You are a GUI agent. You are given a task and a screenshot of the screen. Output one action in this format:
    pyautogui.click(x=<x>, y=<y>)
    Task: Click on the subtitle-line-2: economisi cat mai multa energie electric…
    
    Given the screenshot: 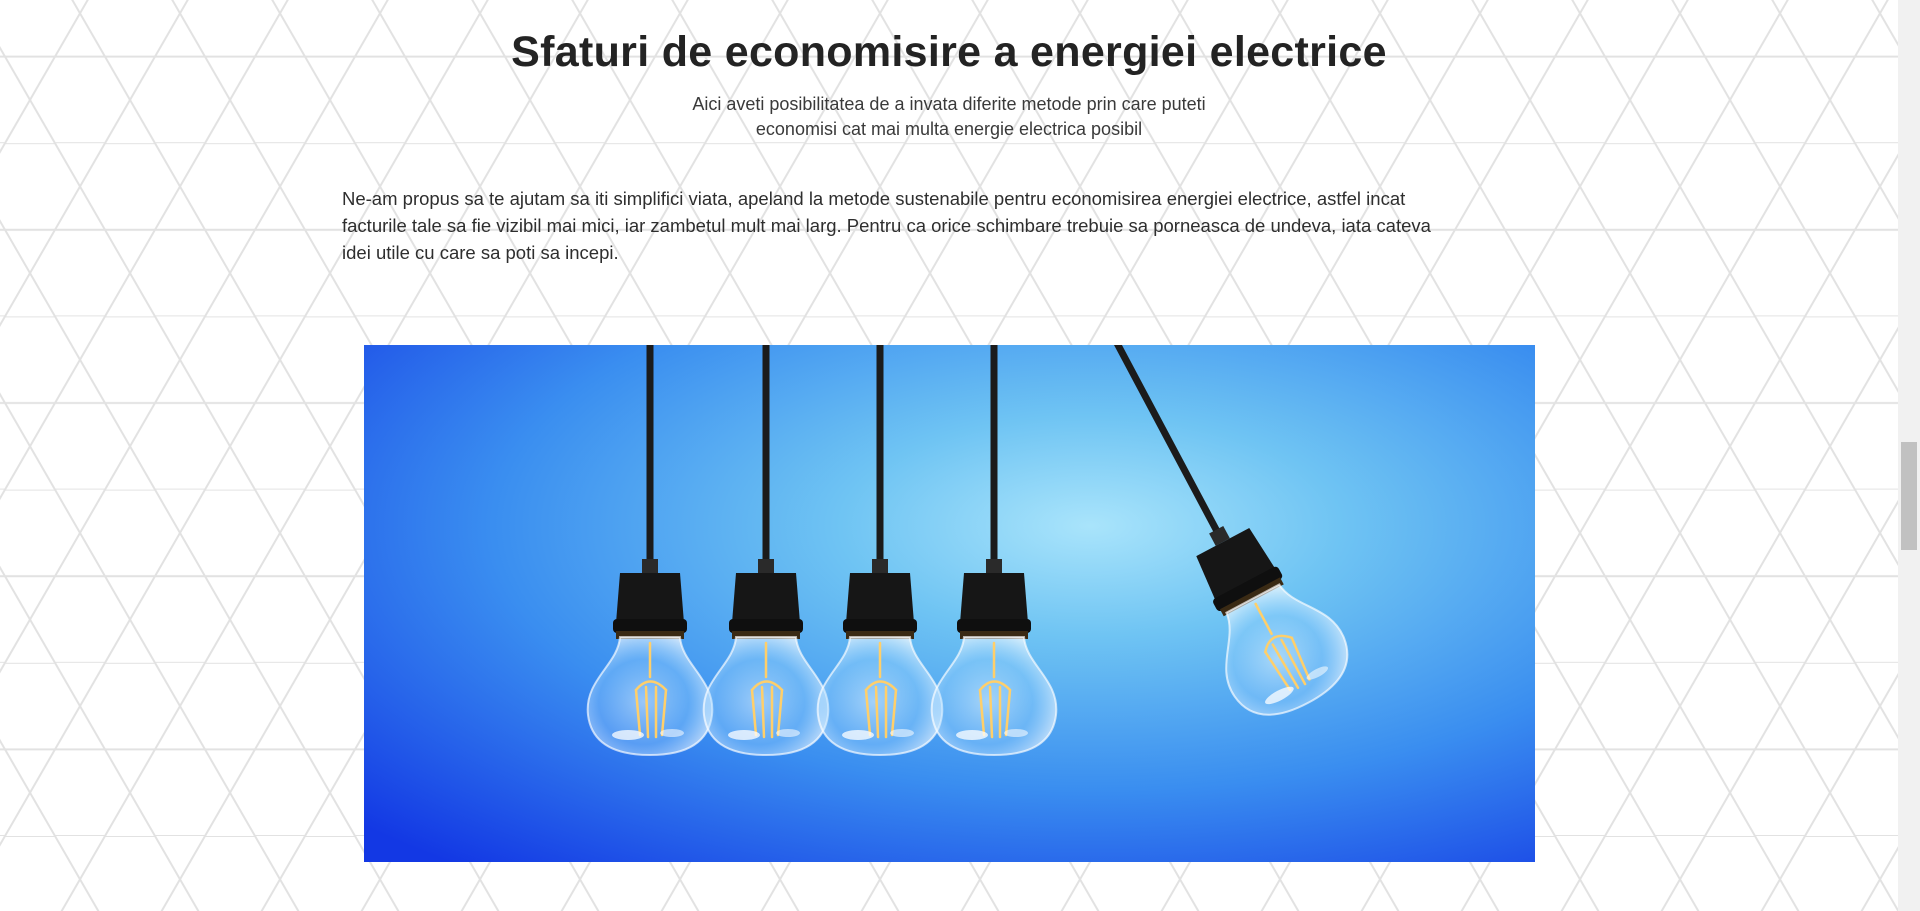 What is the action you would take?
    pyautogui.click(x=949, y=129)
    